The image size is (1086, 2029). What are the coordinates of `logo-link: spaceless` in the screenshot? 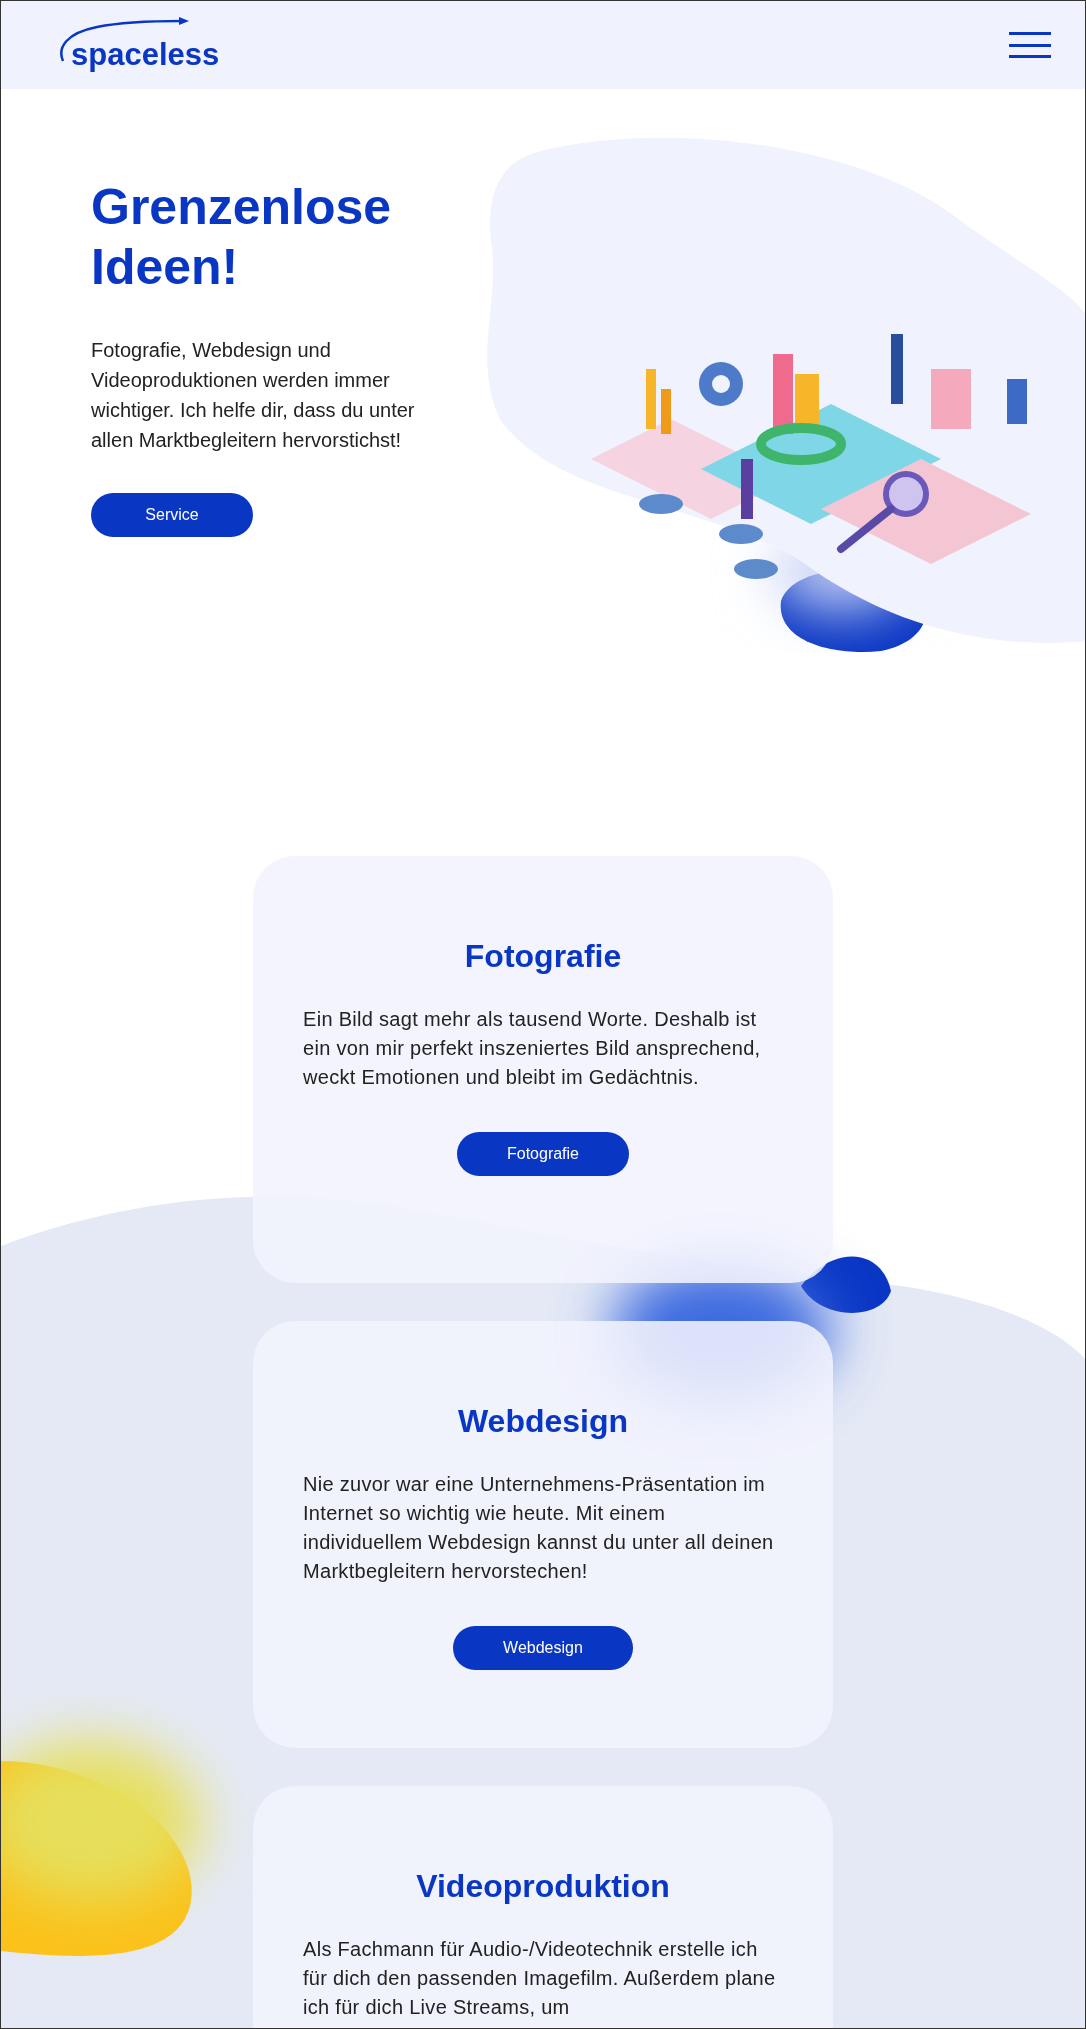 It's located at (147, 45).